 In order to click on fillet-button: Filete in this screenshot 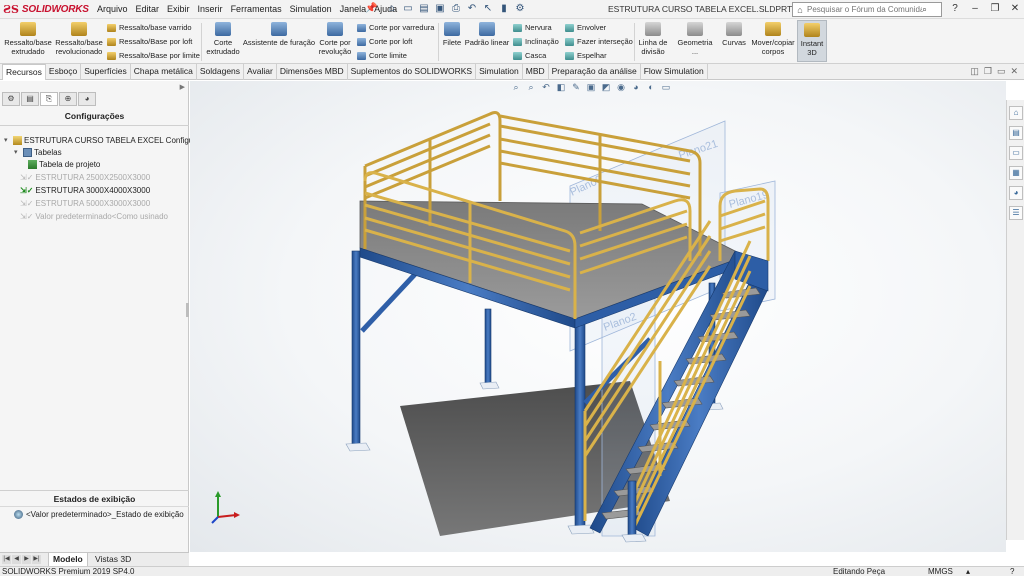, I will do `click(452, 34)`.